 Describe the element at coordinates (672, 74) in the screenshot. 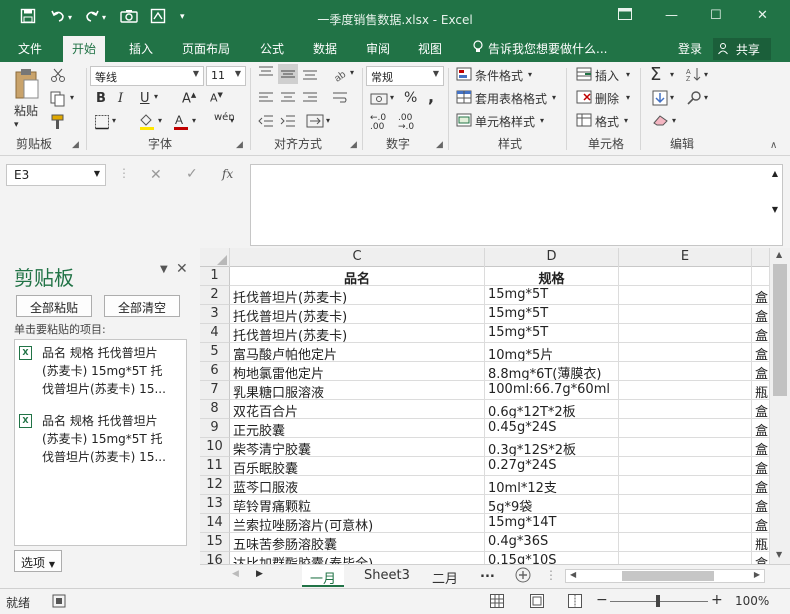

I see `autosum-dropdown-icon: ▾` at that location.